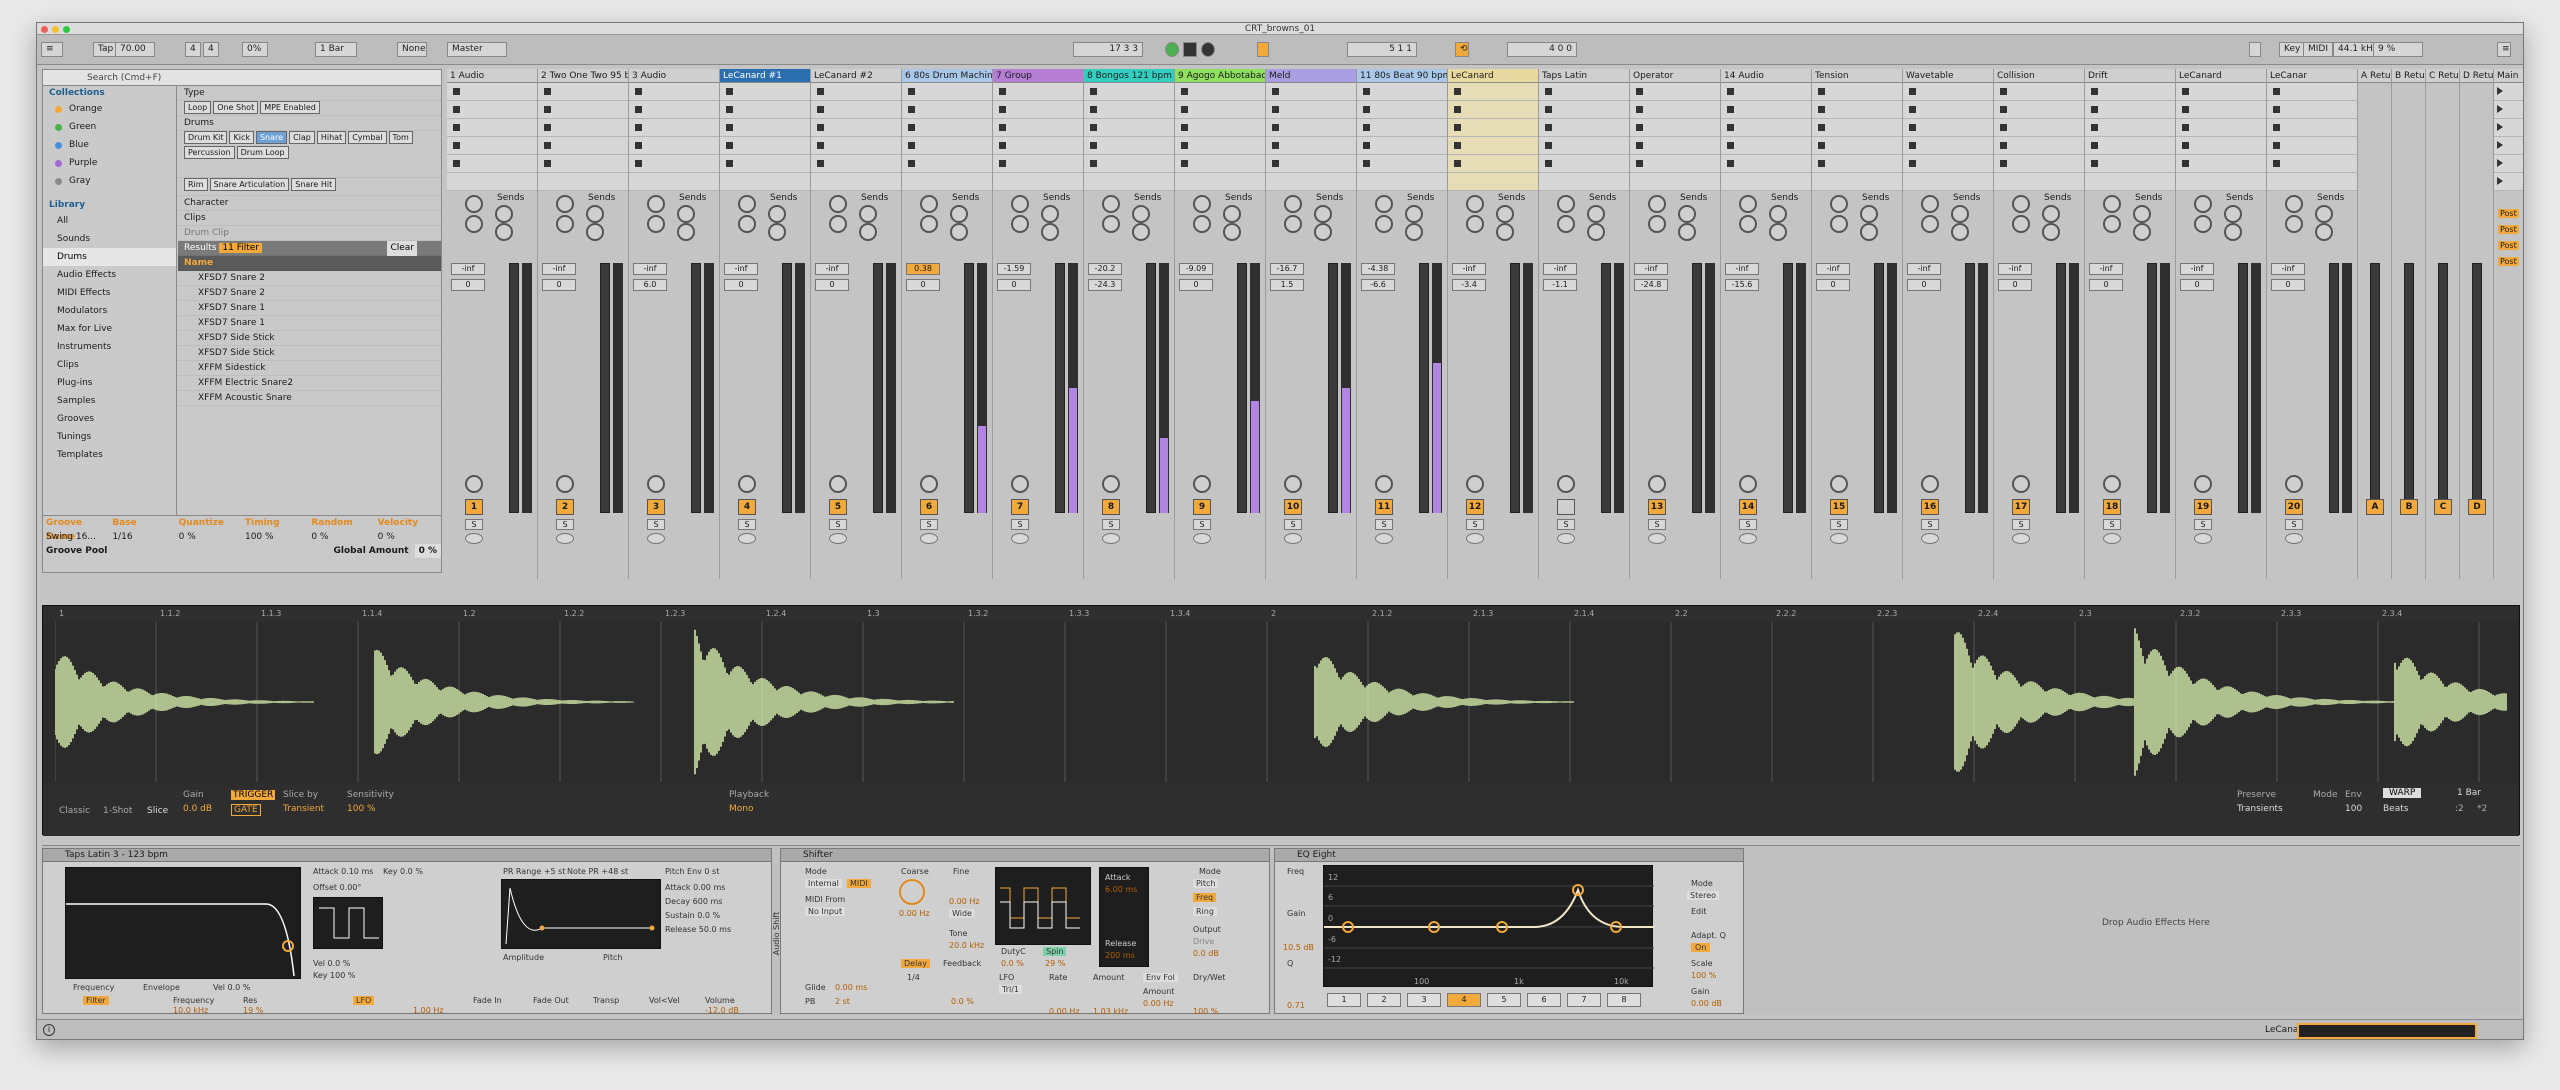  Describe the element at coordinates (262, 152) in the screenshot. I see `filter-tag: Drum Loop` at that location.